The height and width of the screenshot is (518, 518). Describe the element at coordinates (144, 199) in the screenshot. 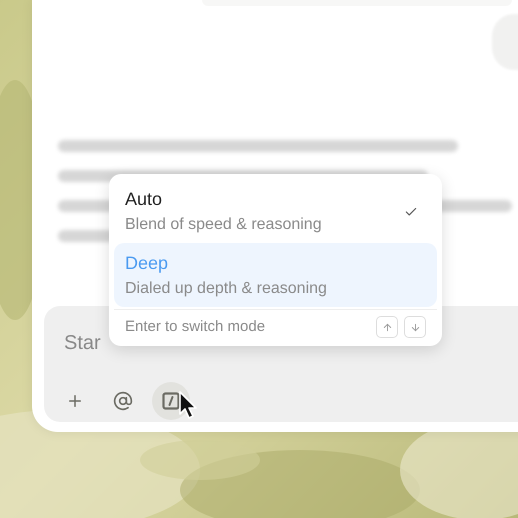

I see `mode-title: Auto` at that location.